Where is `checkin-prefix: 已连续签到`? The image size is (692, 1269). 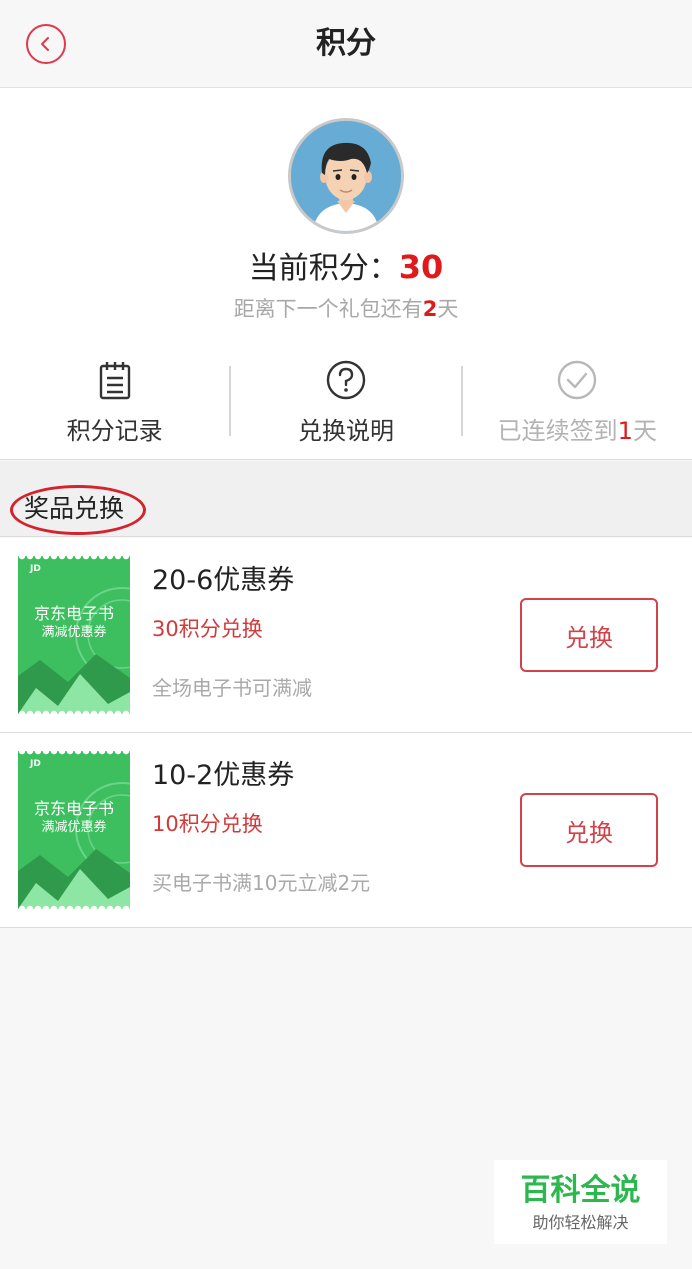
checkin-prefix: 已连续签到 is located at coordinates (557, 431).